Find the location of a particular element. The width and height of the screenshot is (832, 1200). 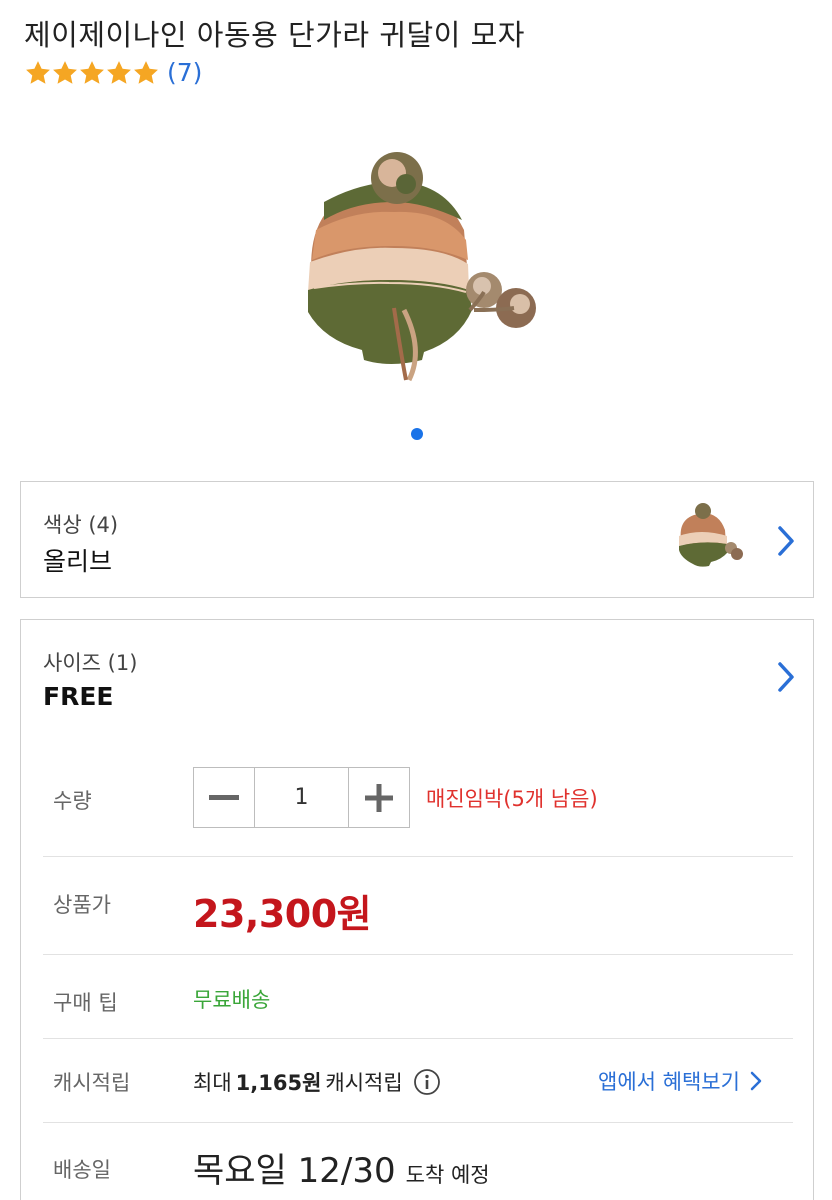

delivery-estimate: 목요일 12/30 도착 예정 is located at coordinates (341, 1167).